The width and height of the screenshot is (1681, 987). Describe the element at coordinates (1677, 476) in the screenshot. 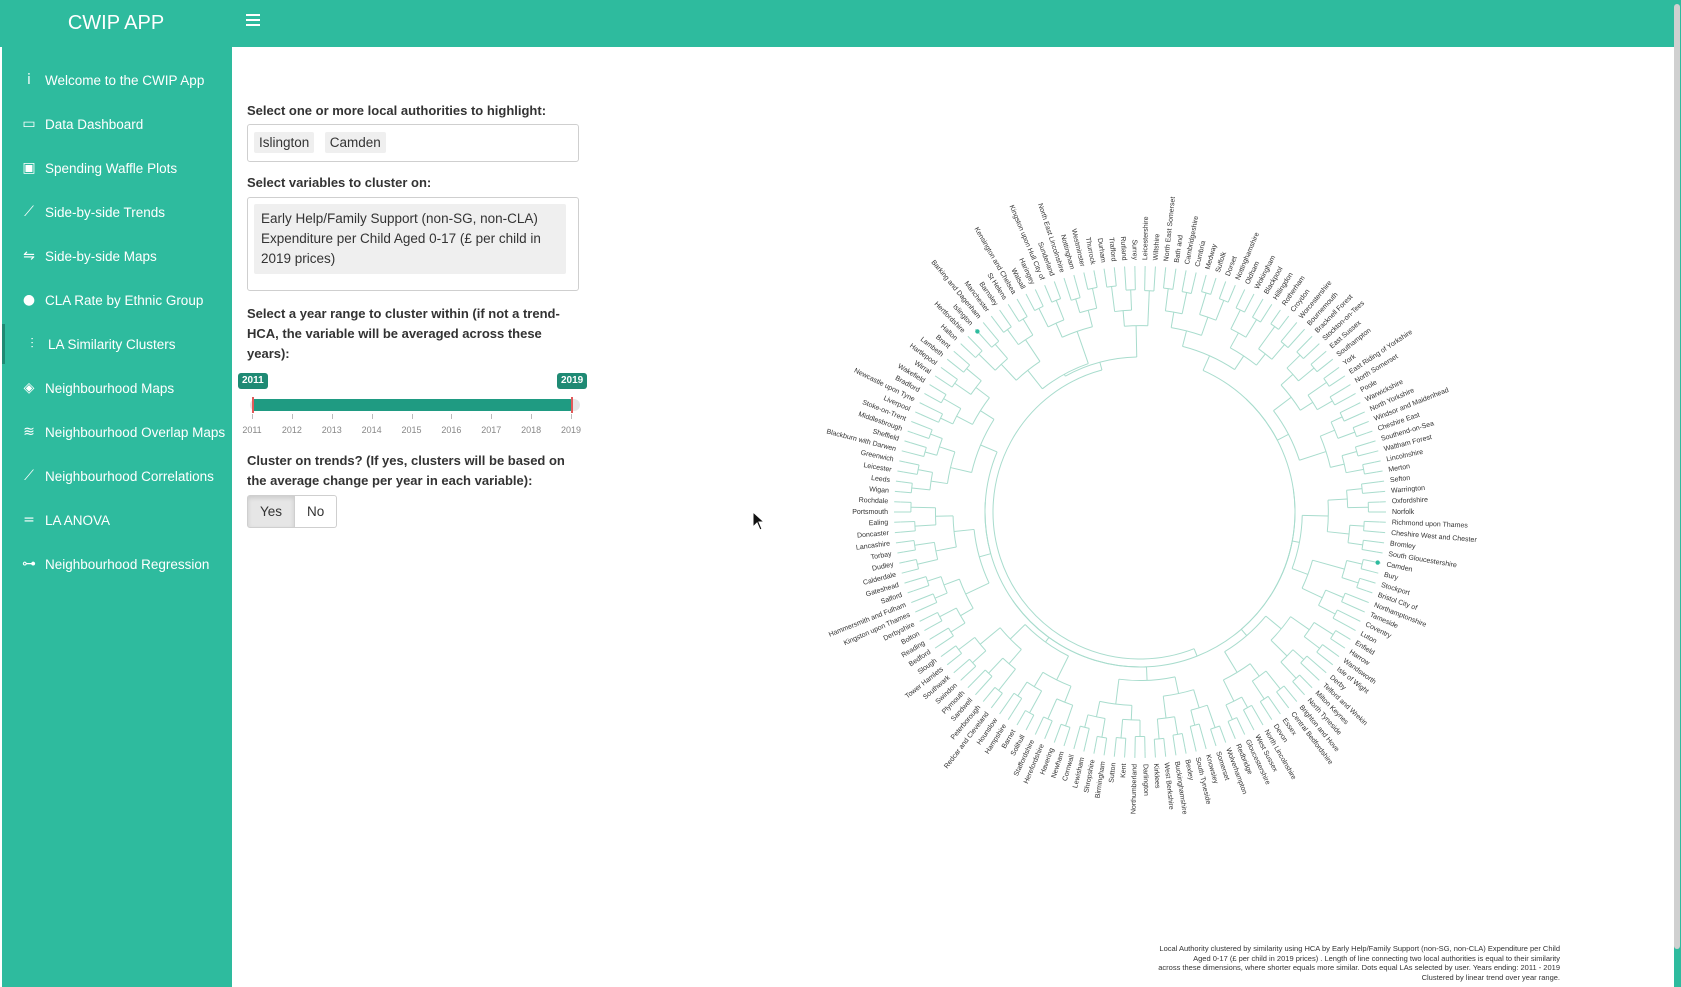

I see `scrollbar-thumb` at that location.